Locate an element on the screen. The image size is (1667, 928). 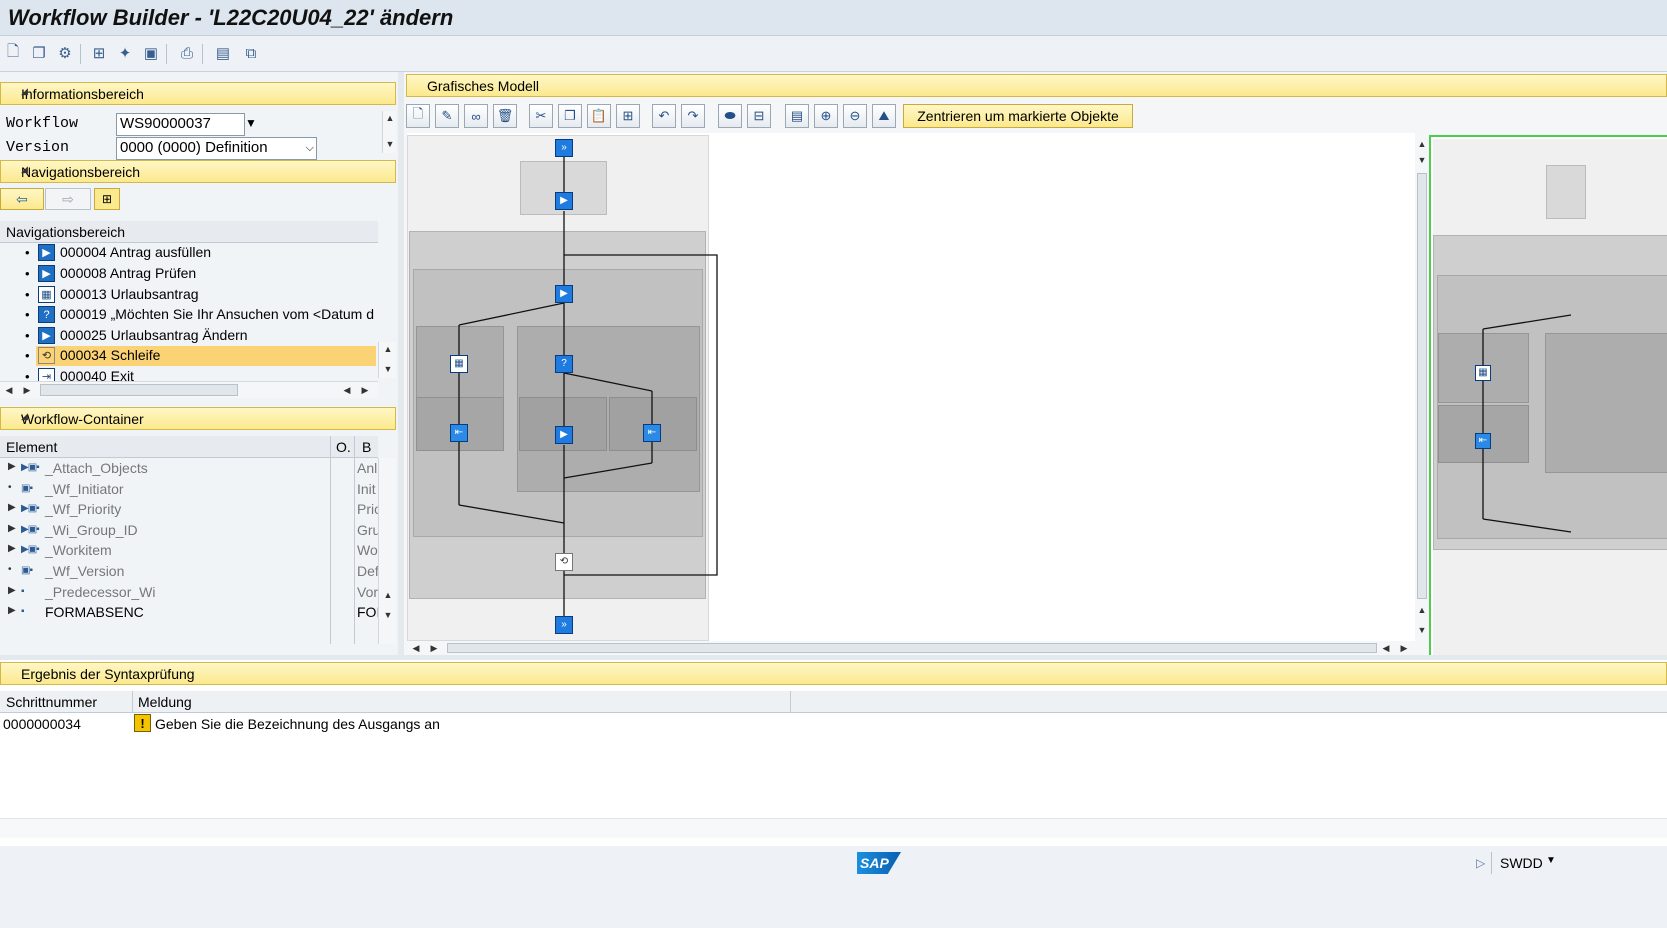
info-area-header: Informationsbereich ◢ is located at coordinates (198, 93).